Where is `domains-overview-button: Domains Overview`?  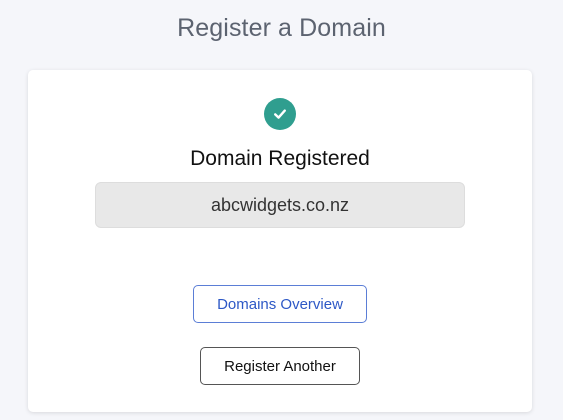
domains-overview-button: Domains Overview is located at coordinates (280, 304).